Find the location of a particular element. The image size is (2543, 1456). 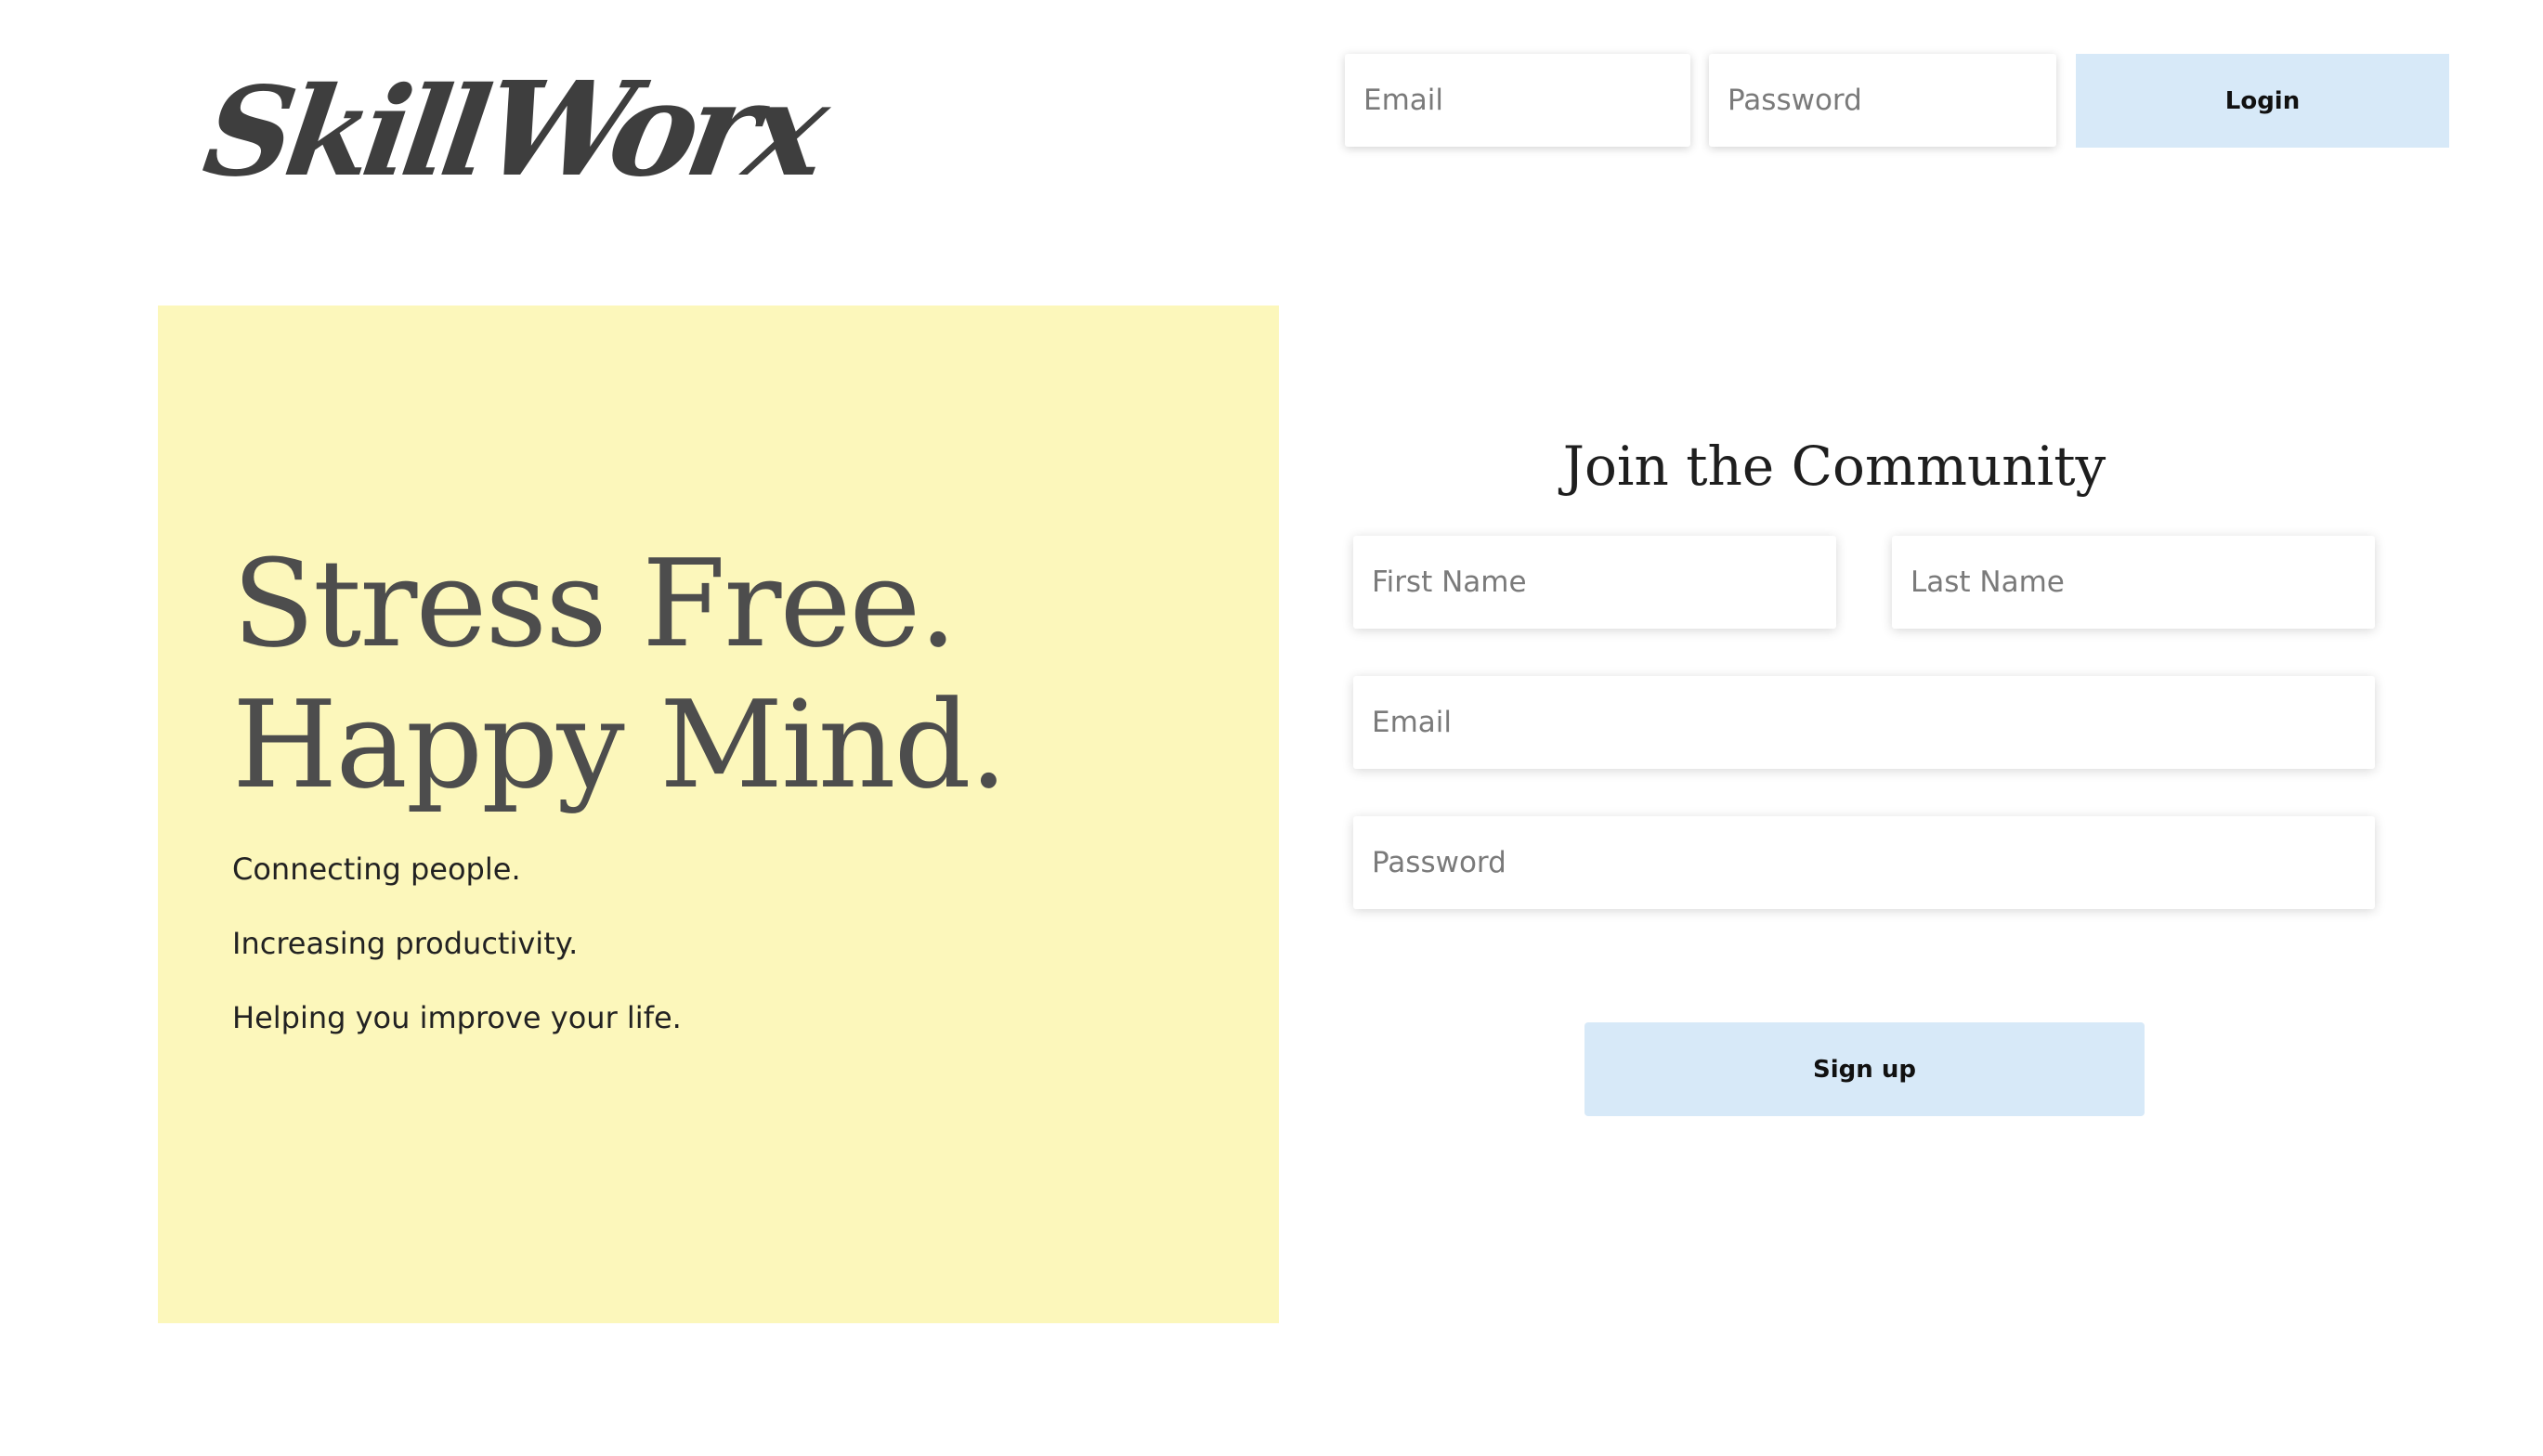

hero-tagline-3: Helping you improve your life. is located at coordinates (457, 1017).